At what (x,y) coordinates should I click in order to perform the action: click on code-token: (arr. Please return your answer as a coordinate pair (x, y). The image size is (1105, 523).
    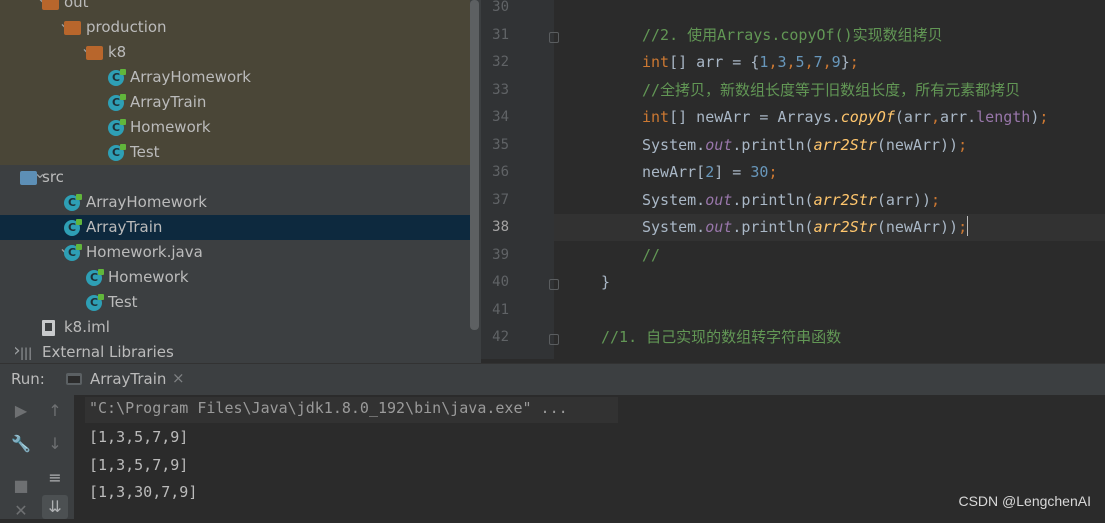
    Looking at the image, I should click on (912, 117).